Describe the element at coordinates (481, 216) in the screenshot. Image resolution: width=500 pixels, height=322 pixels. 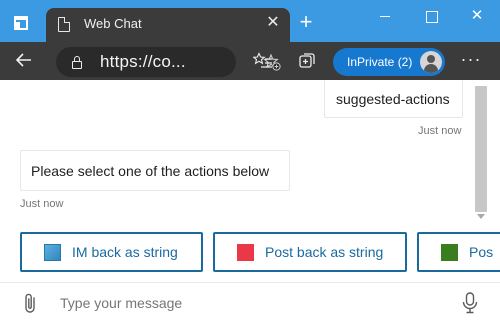
I see `scroll-down-arrow-icon` at that location.